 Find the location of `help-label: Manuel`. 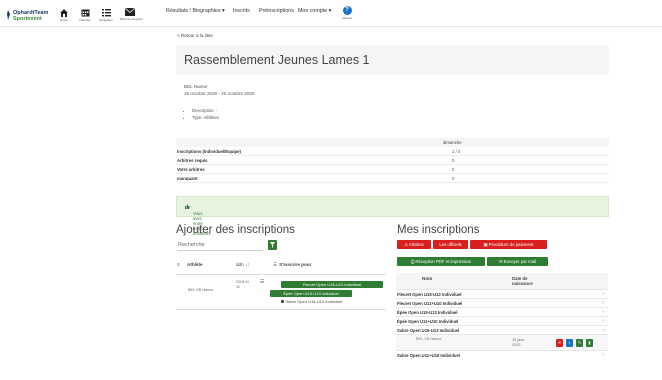

help-label: Manuel is located at coordinates (347, 18).